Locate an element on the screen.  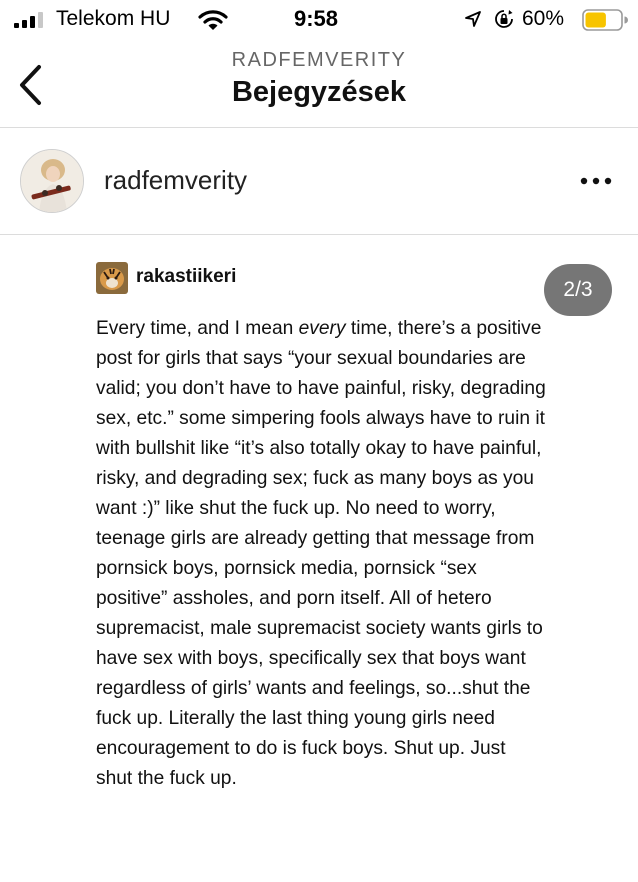
reblog-author-avatar is located at coordinates (112, 278).